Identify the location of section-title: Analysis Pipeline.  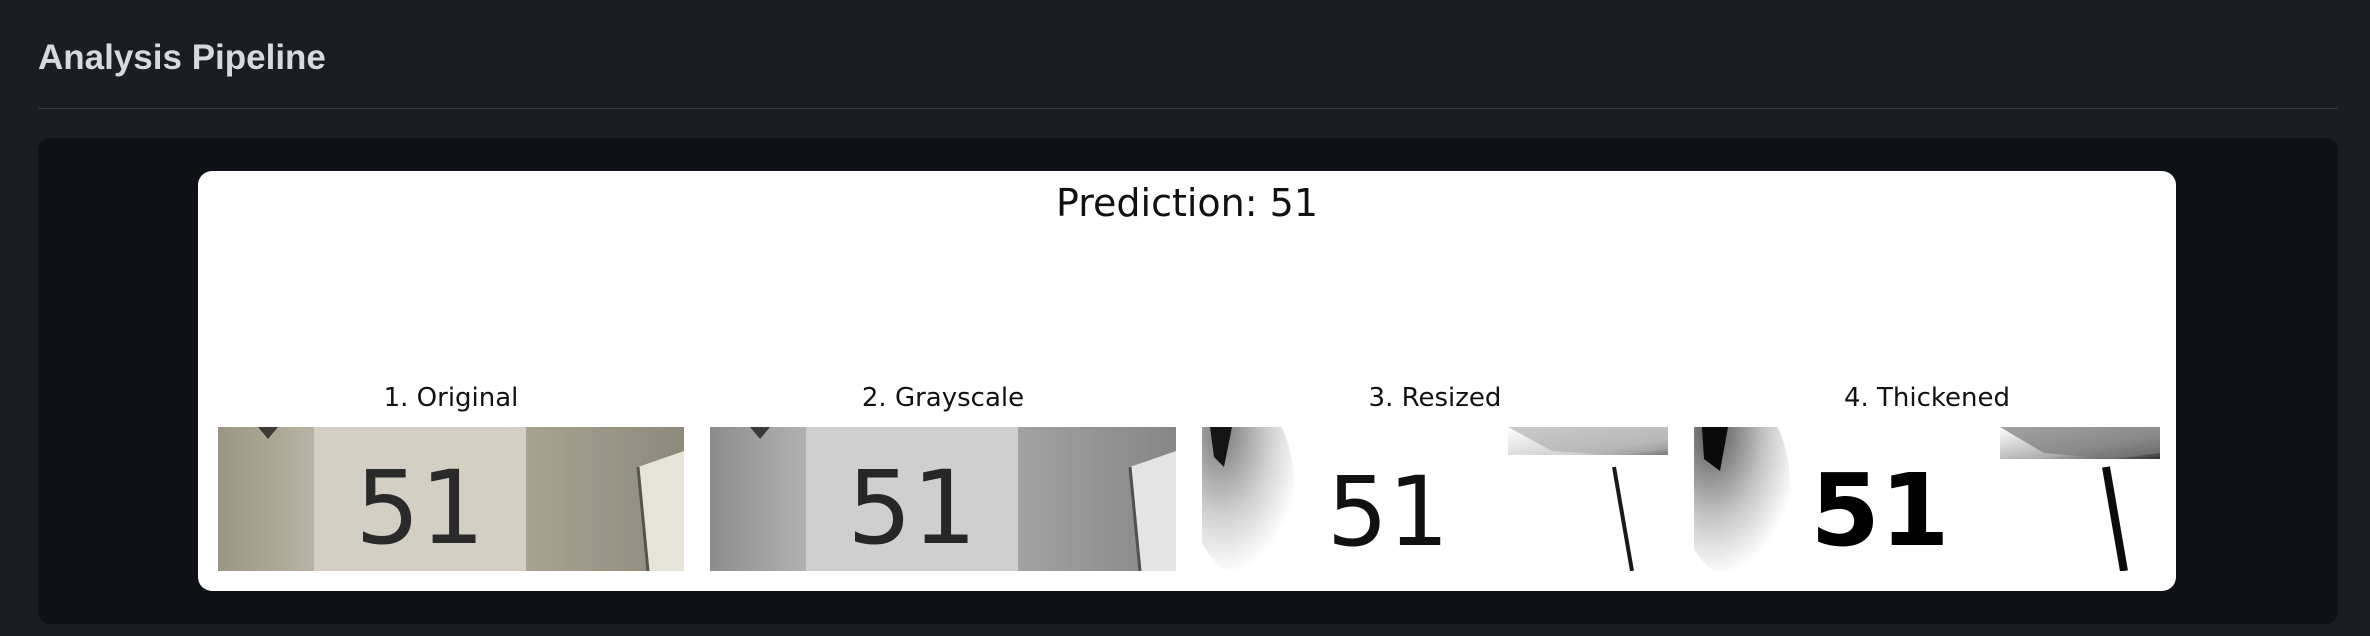
(182, 57).